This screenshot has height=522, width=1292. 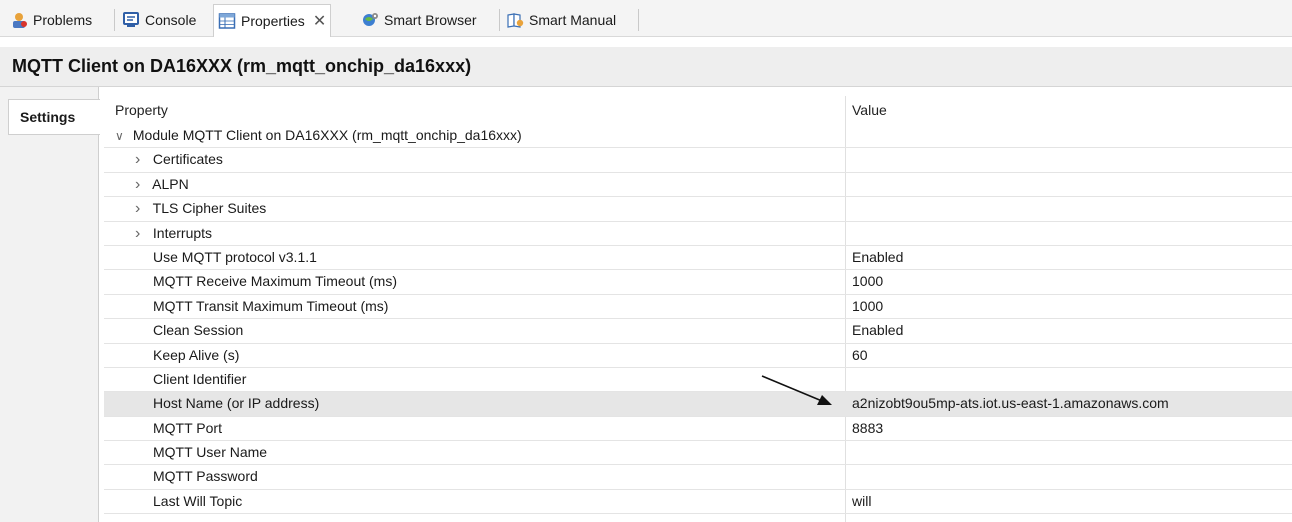 What do you see at coordinates (271, 305) in the screenshot?
I see `property-label: MQTT Transit Maximum Timeout (ms)` at bounding box center [271, 305].